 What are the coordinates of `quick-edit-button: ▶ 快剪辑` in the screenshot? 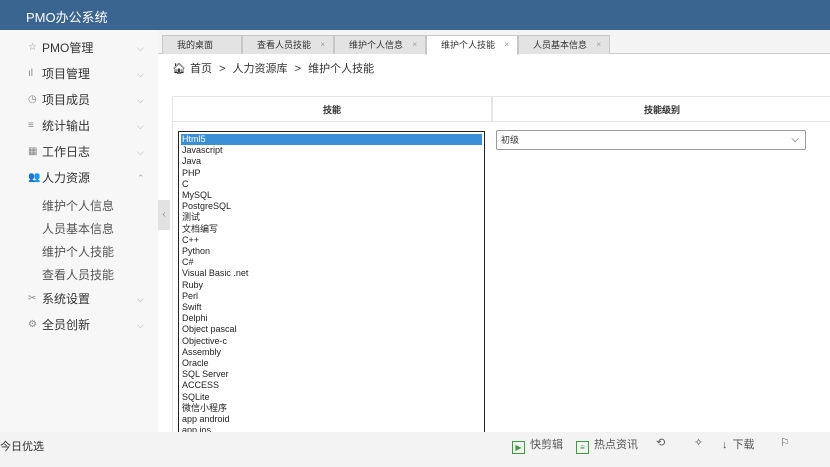 It's located at (537, 445).